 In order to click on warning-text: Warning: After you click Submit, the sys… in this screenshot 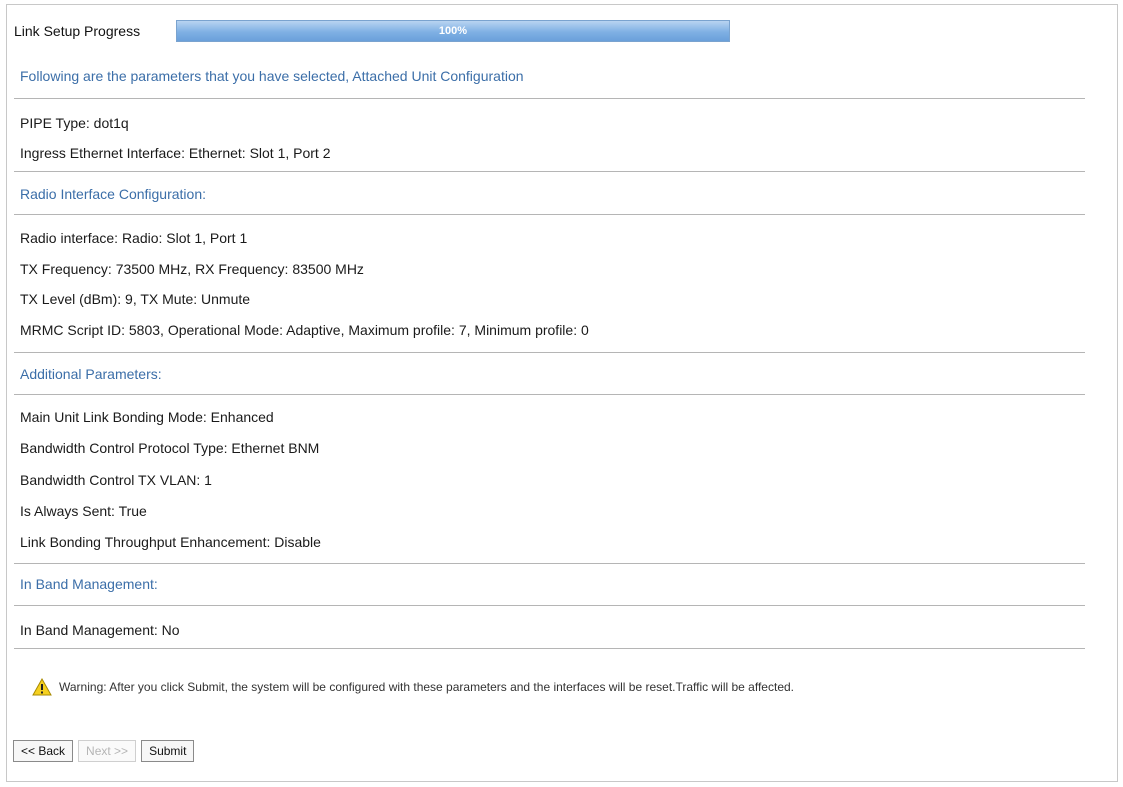, I will do `click(426, 687)`.